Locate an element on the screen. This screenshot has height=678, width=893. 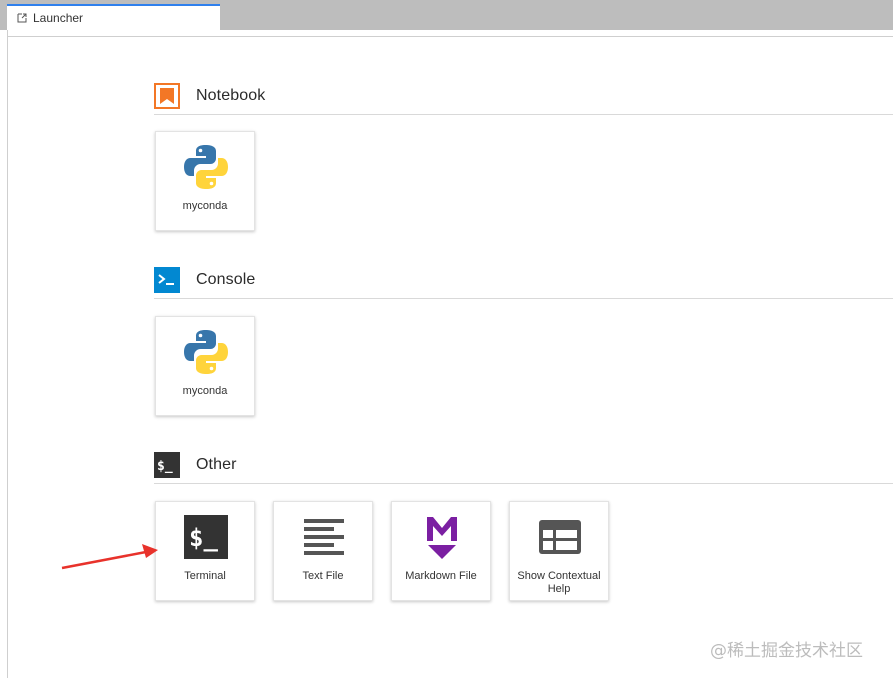
notebook-kernel-card: myconda is located at coordinates (205, 181).